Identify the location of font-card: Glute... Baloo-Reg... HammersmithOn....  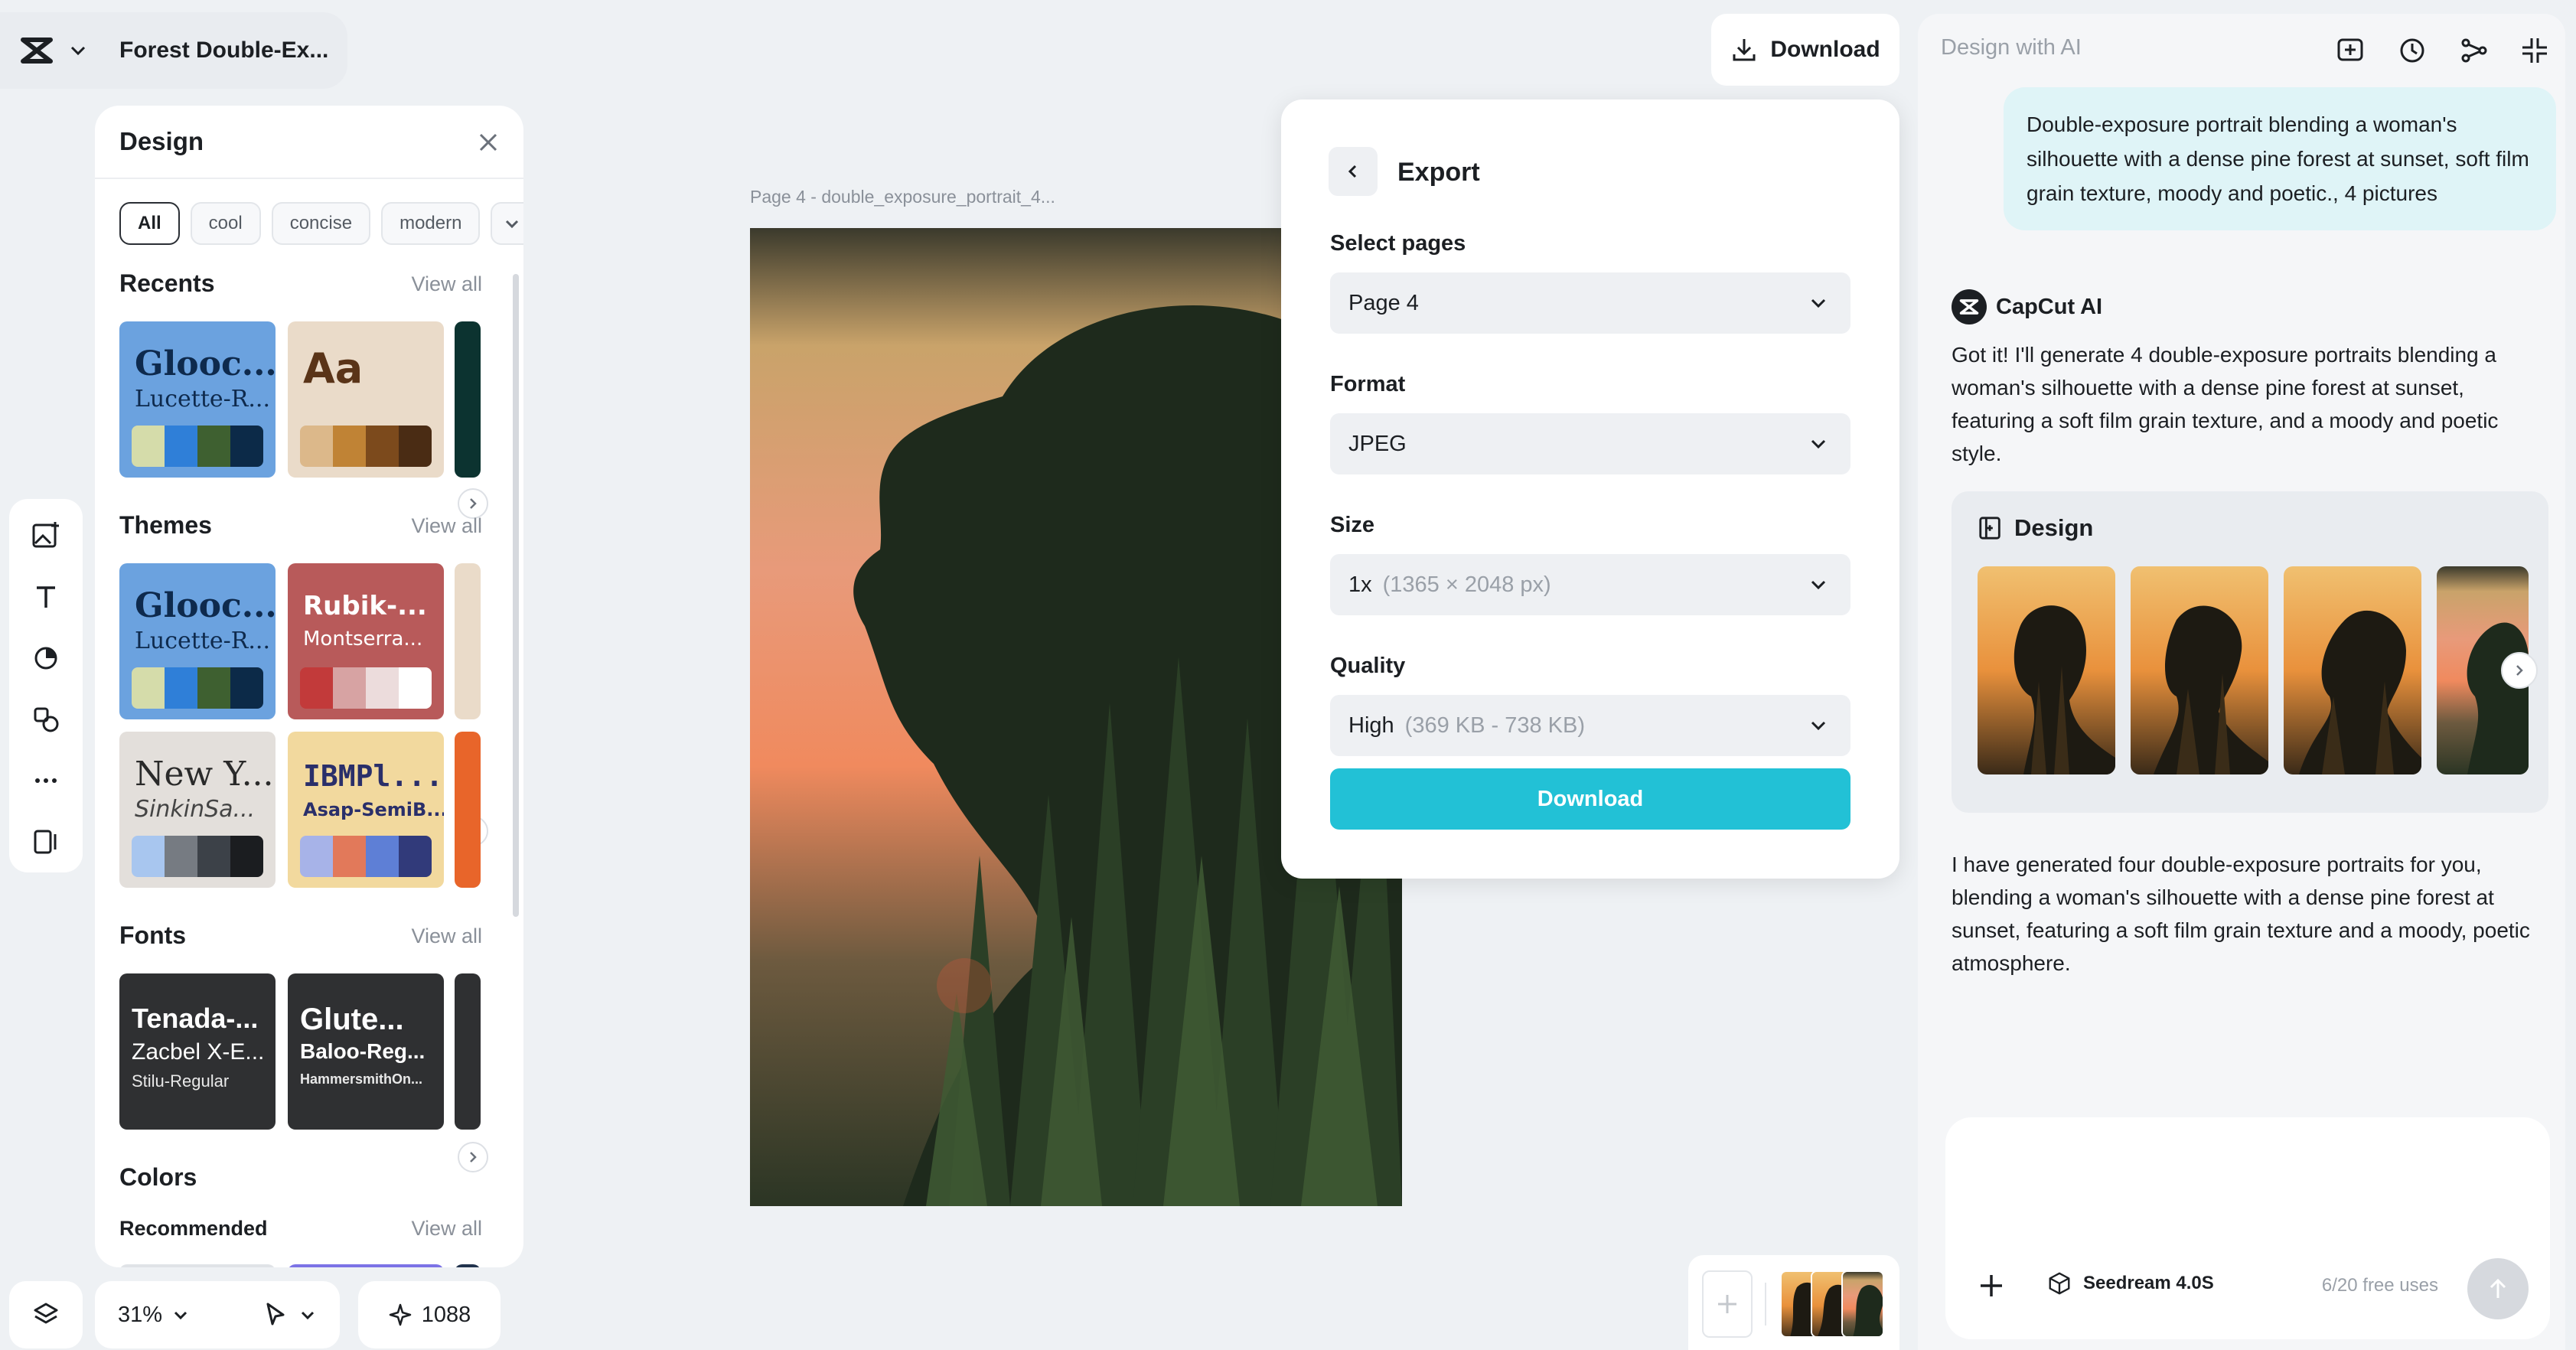
(366, 1051).